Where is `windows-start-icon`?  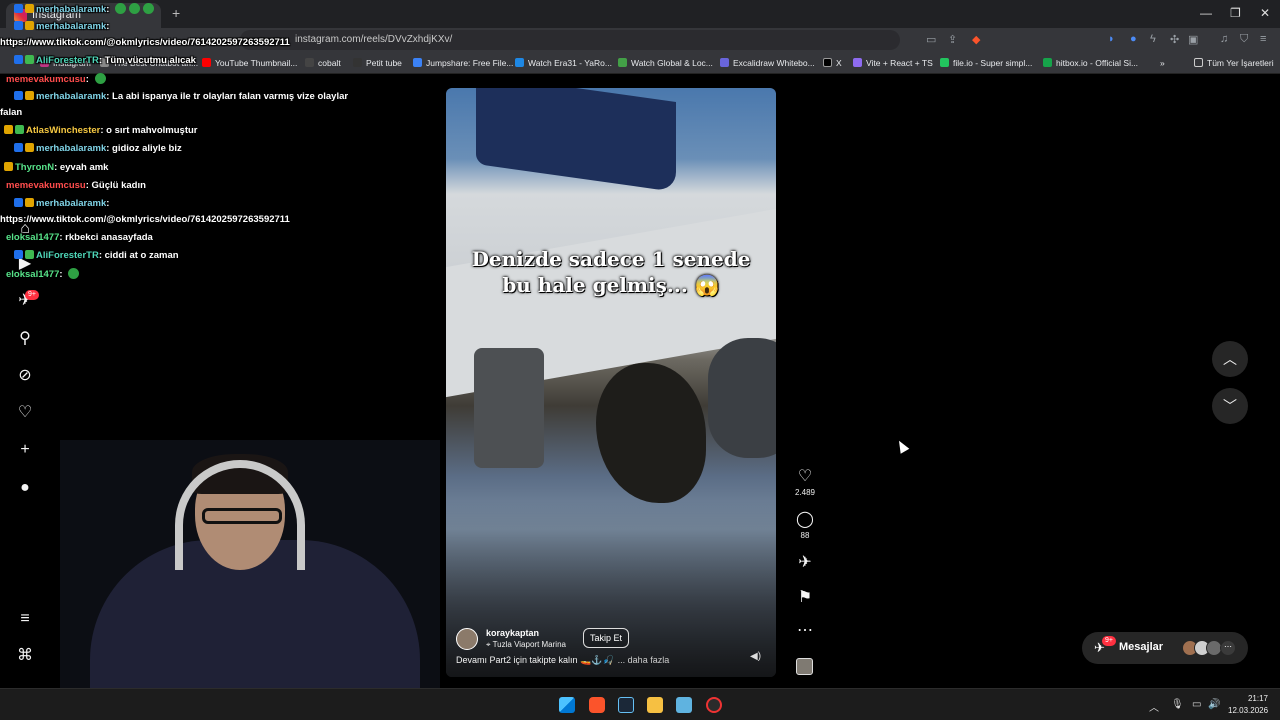 windows-start-icon is located at coordinates (567, 705).